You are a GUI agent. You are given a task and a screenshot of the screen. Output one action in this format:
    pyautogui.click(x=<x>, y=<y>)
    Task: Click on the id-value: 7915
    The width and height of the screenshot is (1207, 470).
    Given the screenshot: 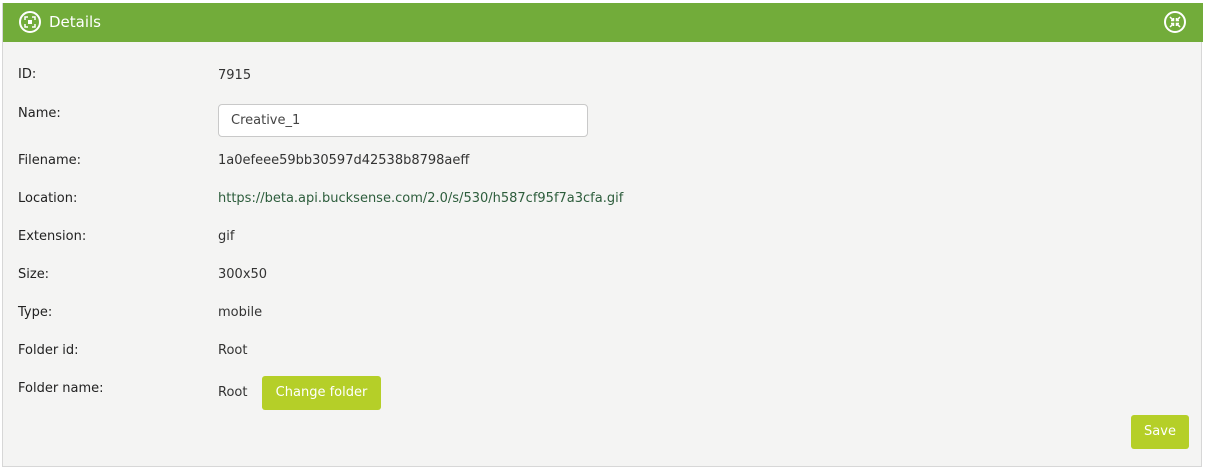 What is the action you would take?
    pyautogui.click(x=235, y=75)
    